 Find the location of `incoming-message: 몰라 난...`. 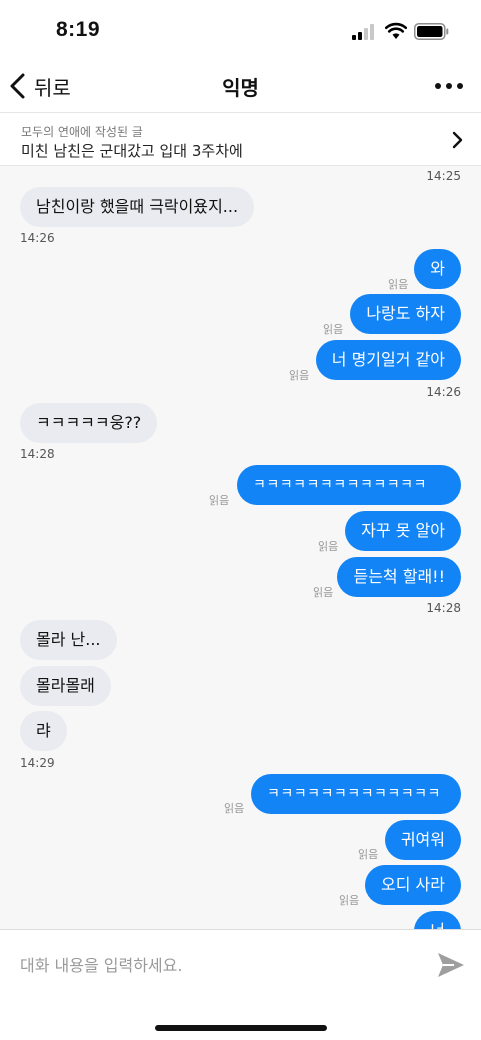

incoming-message: 몰라 난... is located at coordinates (68, 640).